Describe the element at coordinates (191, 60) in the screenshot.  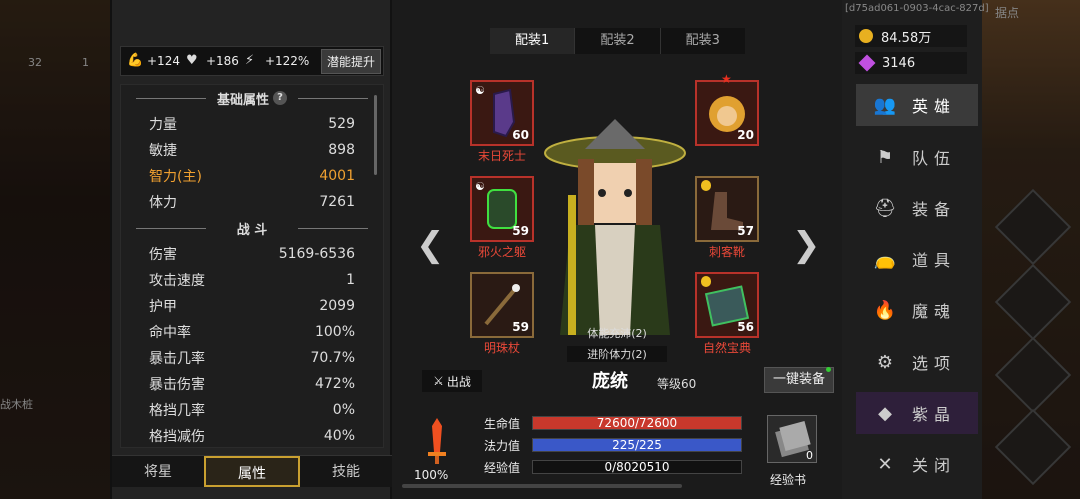
I see `heart-icon: ♥` at that location.